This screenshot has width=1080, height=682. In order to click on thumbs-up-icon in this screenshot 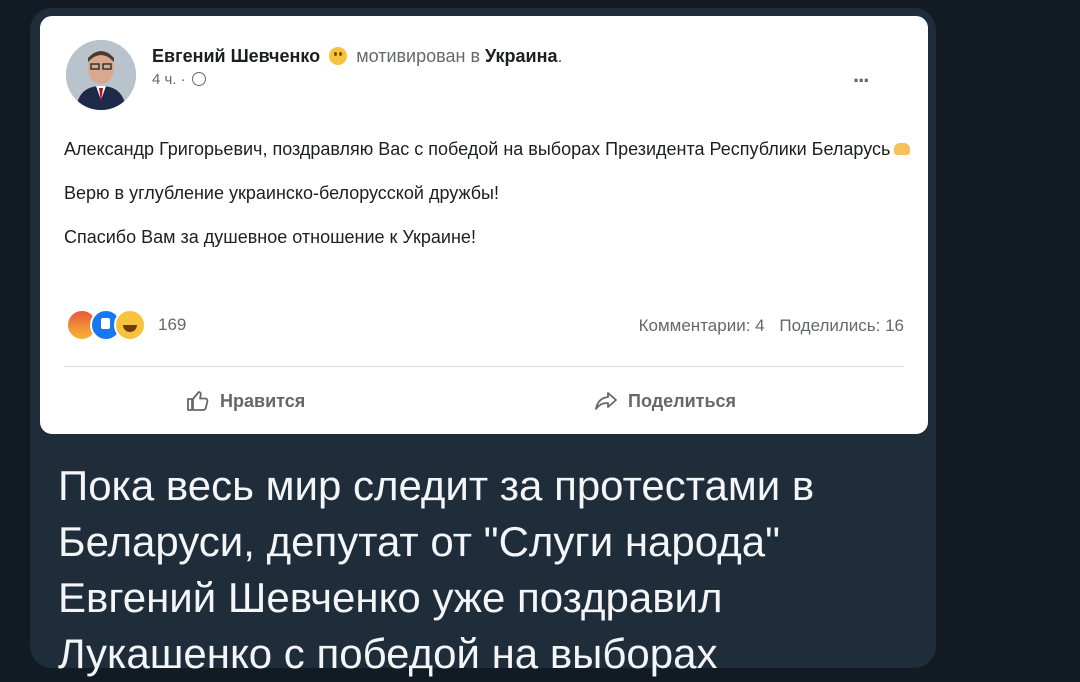, I will do `click(198, 401)`.